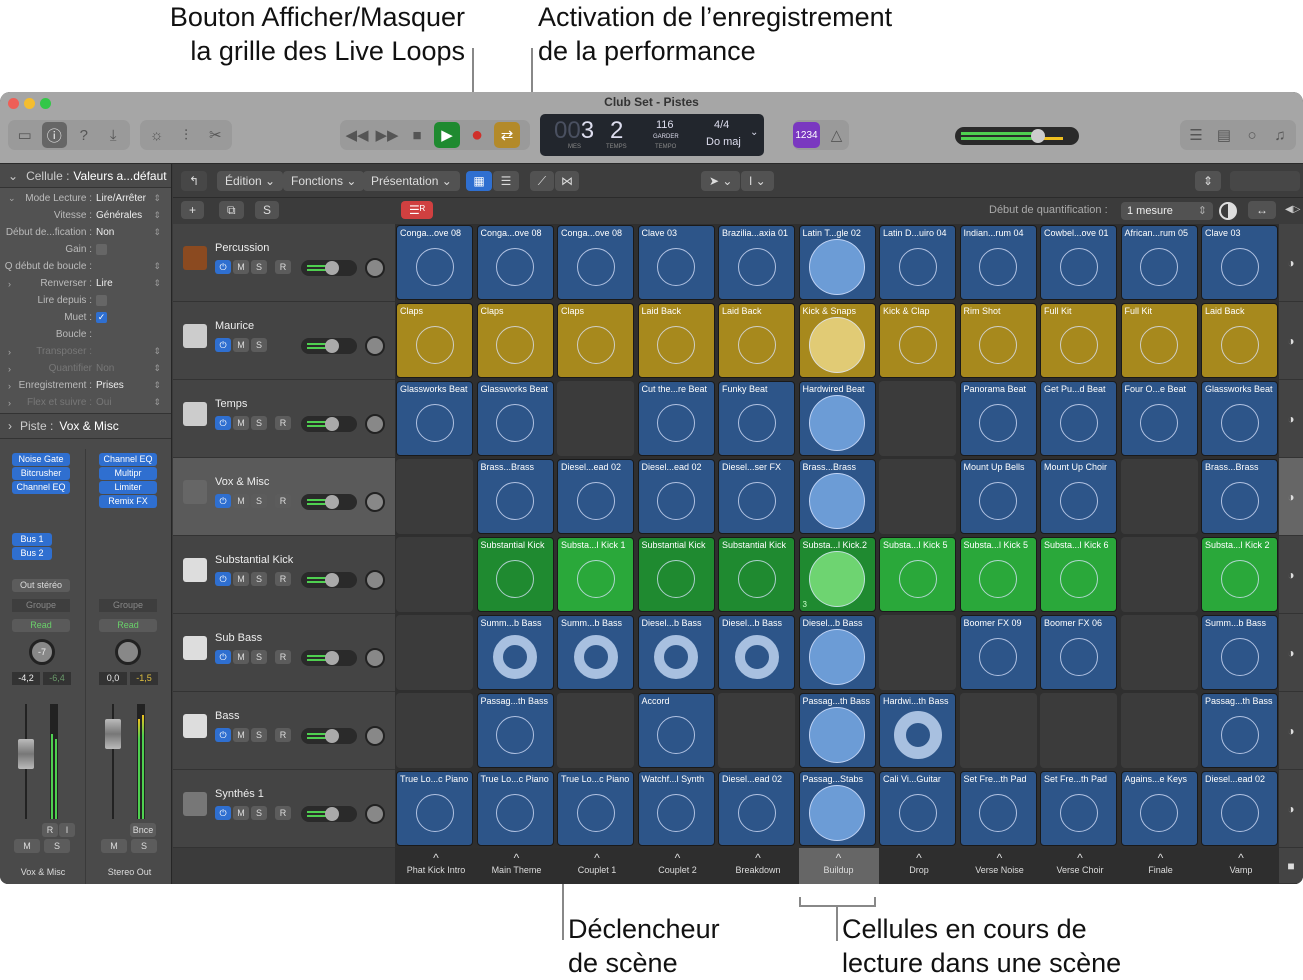 The width and height of the screenshot is (1303, 980). Describe the element at coordinates (1239, 496) in the screenshot. I see `live-loop-cell: Brass...Brass` at that location.